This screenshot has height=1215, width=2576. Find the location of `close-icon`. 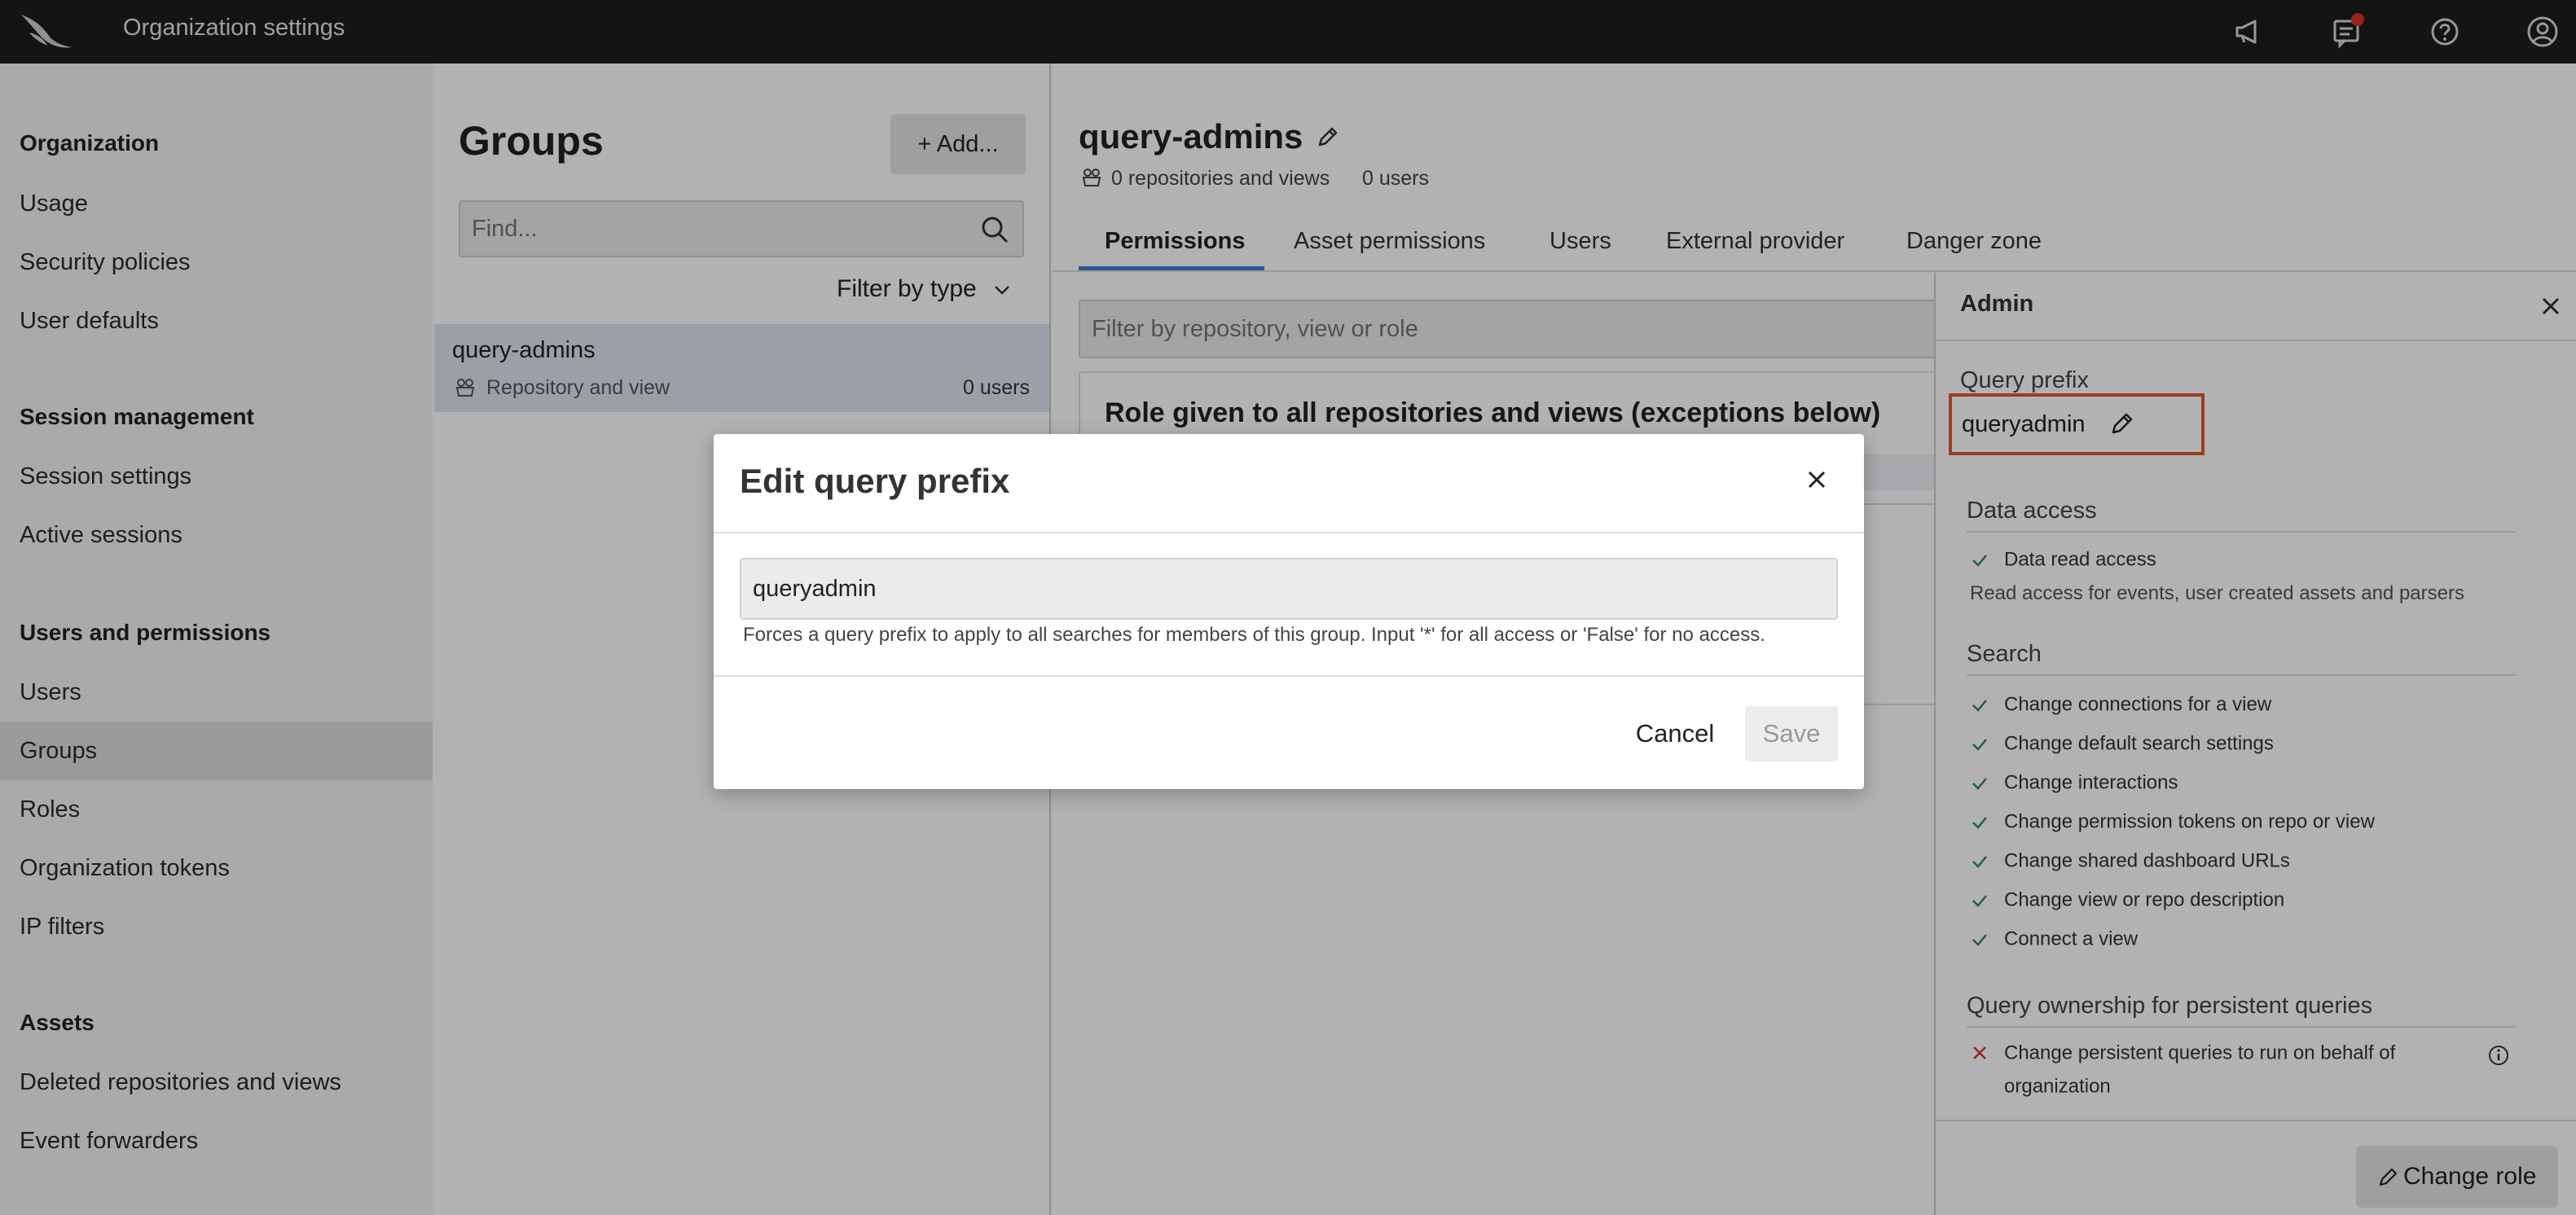

close-icon is located at coordinates (1816, 480).